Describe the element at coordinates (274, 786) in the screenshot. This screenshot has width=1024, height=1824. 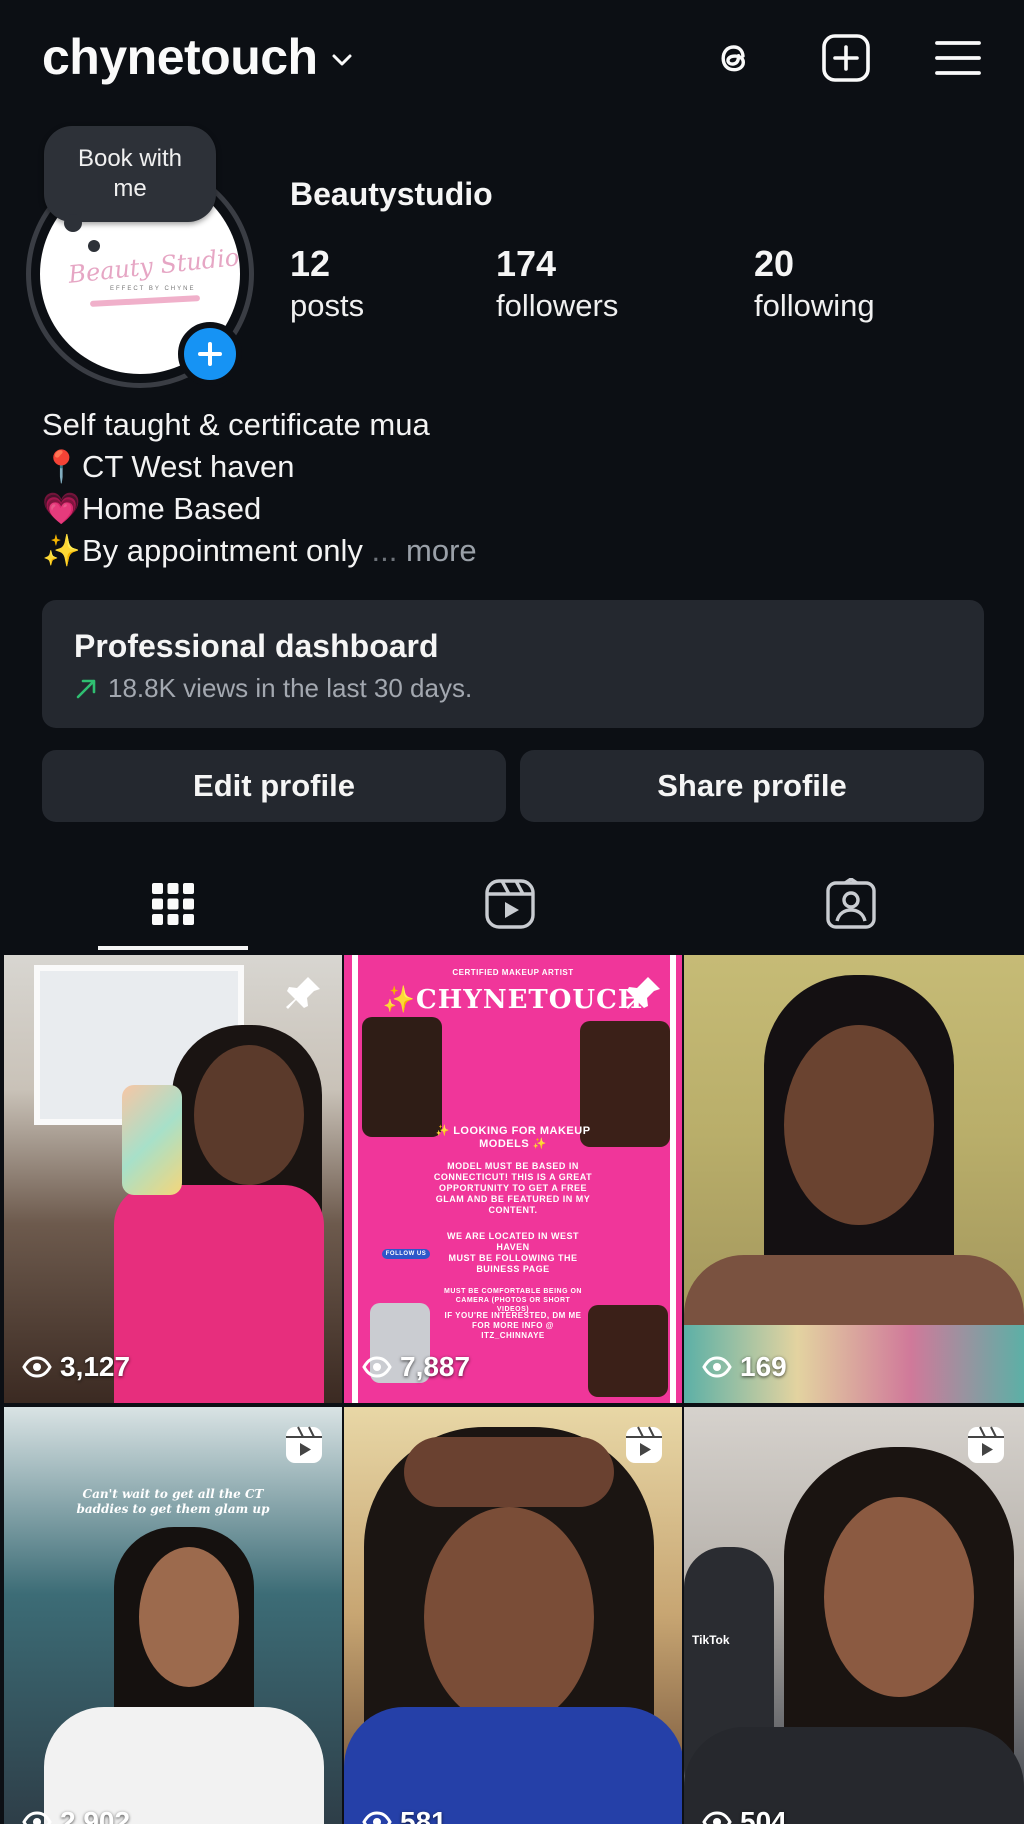
I see `edit-profile-button: Edit profile` at that location.